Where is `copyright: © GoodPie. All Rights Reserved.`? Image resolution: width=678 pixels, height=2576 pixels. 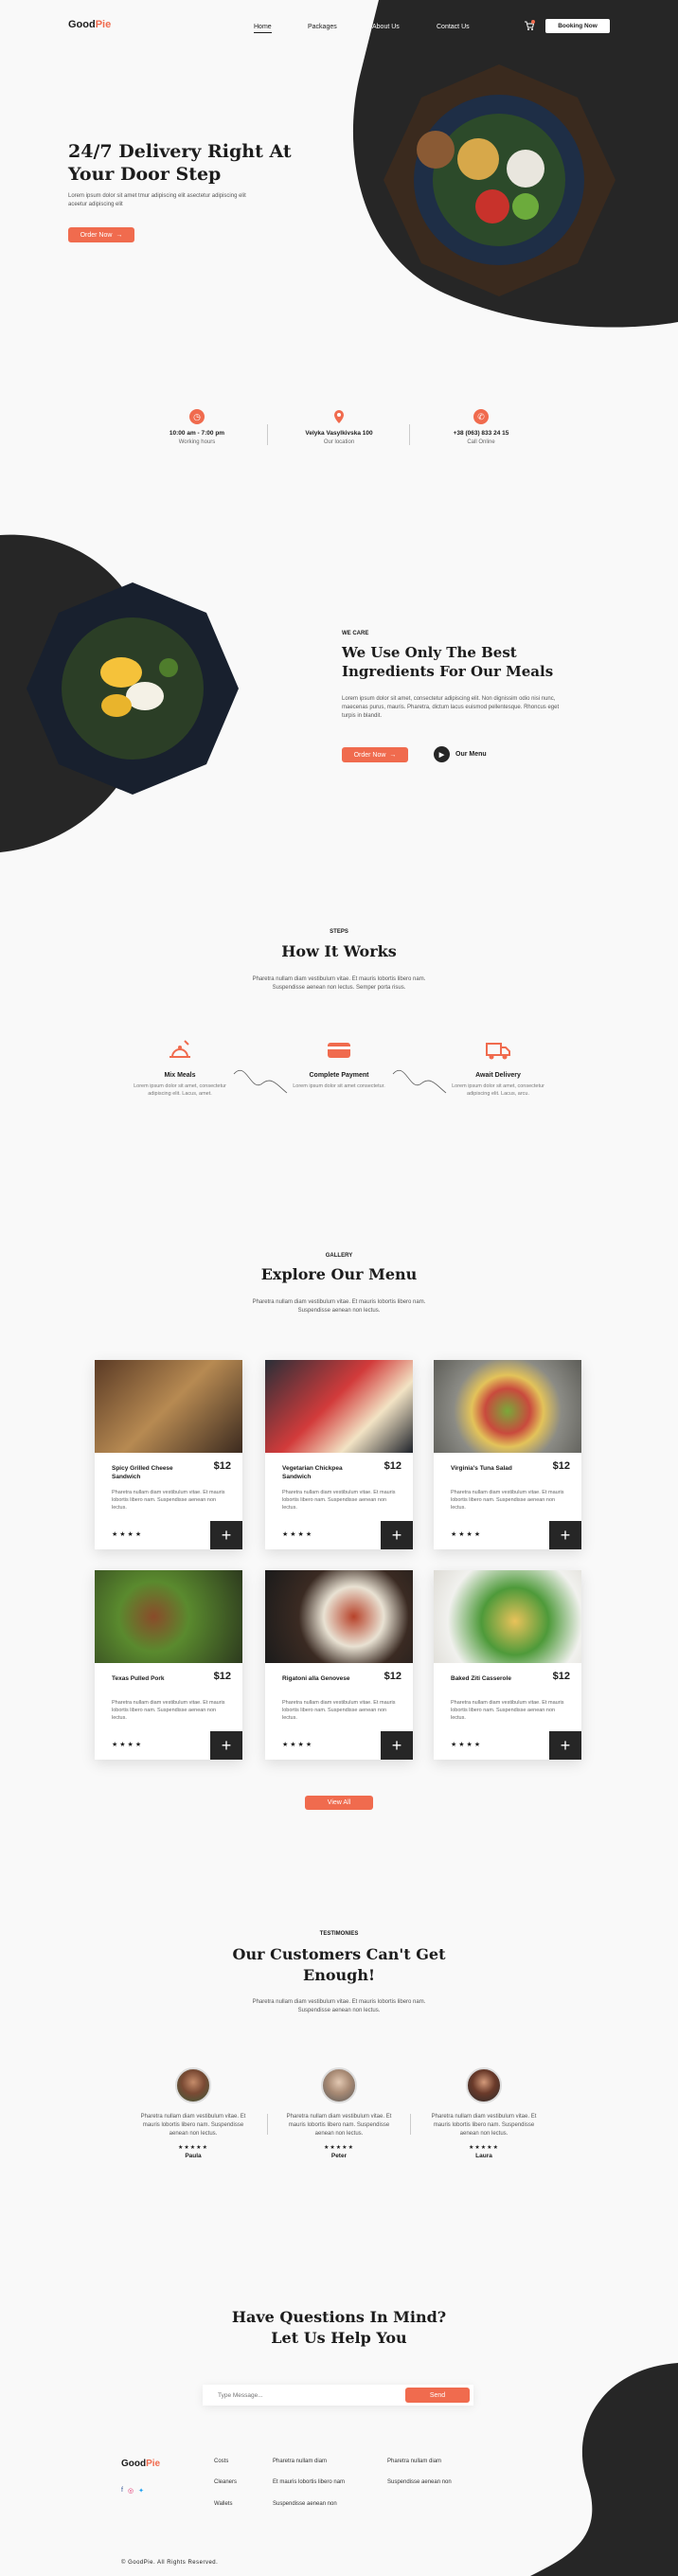
copyright: © GoodPie. All Rights Reserved. is located at coordinates (170, 2563).